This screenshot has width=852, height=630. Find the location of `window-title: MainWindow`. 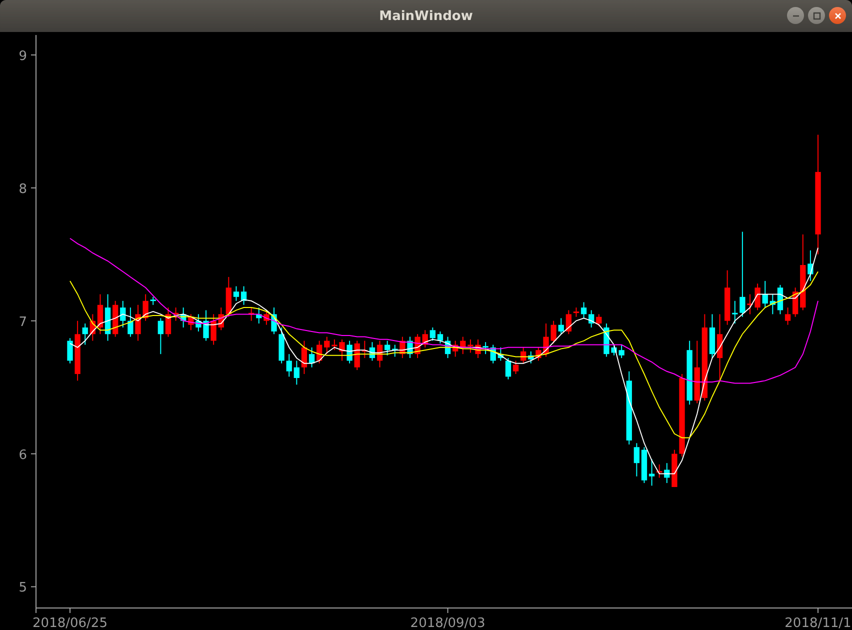

window-title: MainWindow is located at coordinates (426, 16).